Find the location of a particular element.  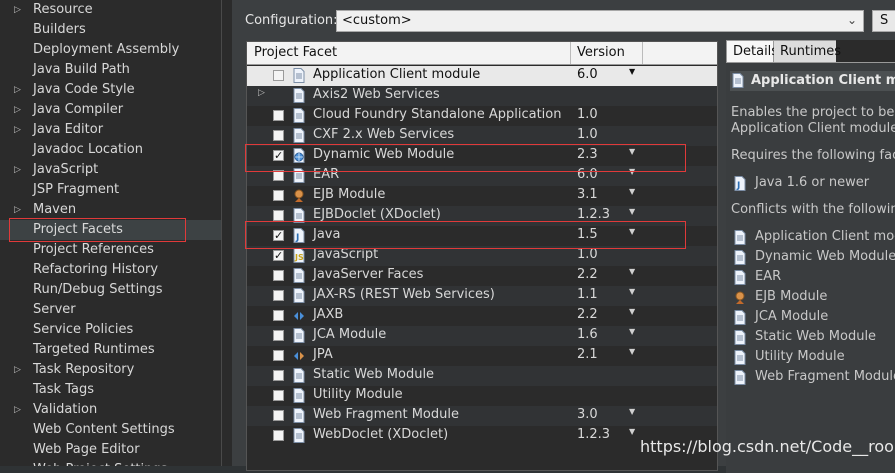

header-version: Version is located at coordinates (601, 52).